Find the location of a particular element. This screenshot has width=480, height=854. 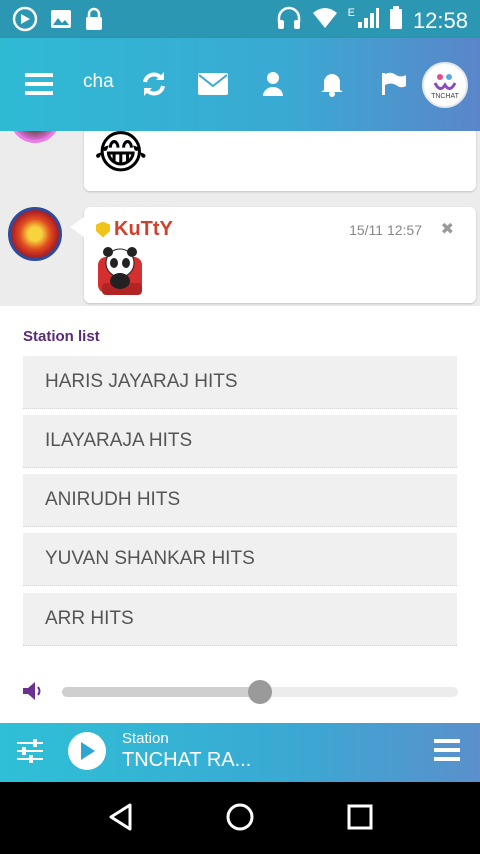

play-button is located at coordinates (87, 751).